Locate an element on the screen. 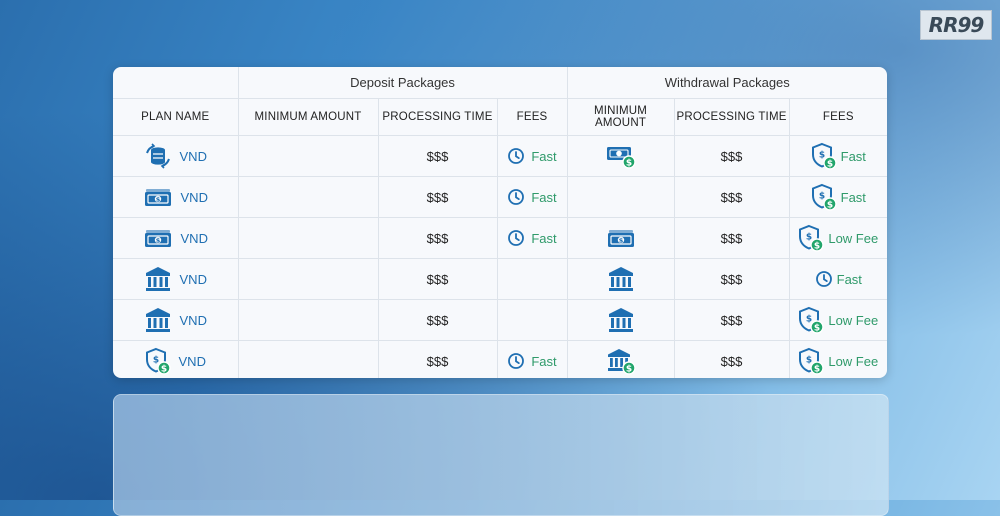 This screenshot has height=516, width=1000. table-row: $ VND $$$ Fast $ $$$ $ $ Low Fee is located at coordinates (500, 238).